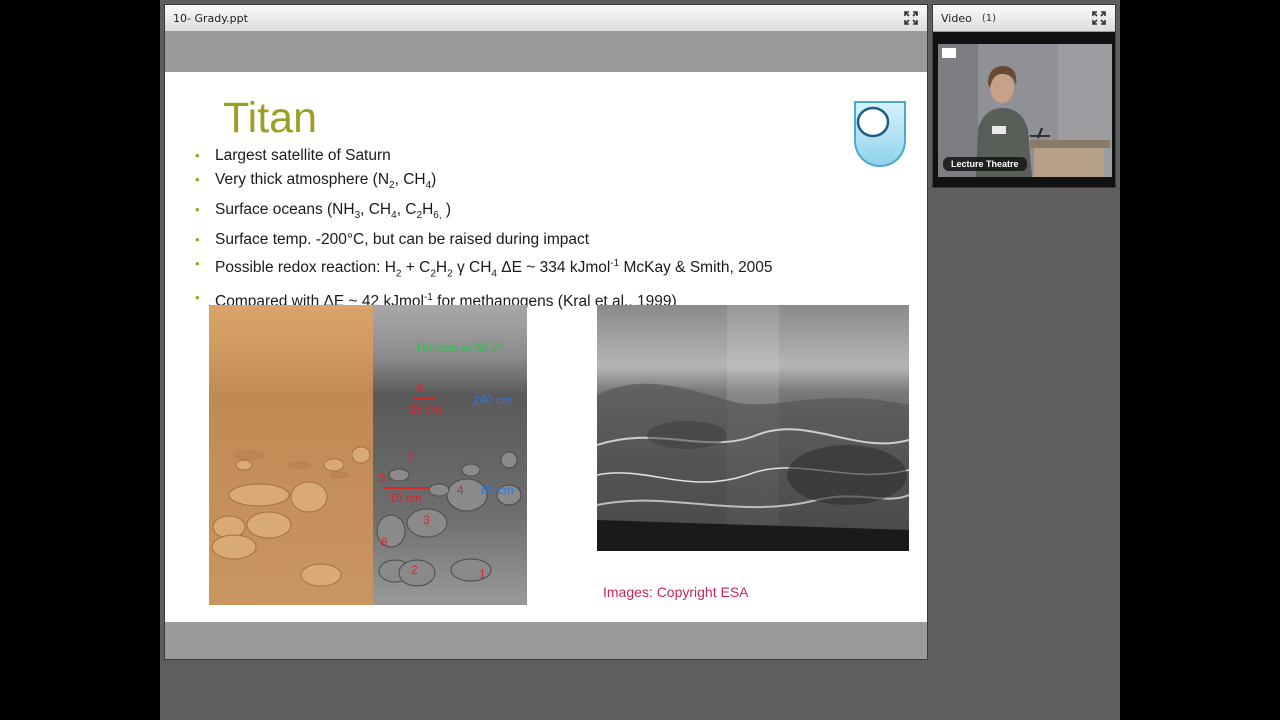 The image size is (1280, 720). I want to click on rock-label: 1, so click(482, 574).